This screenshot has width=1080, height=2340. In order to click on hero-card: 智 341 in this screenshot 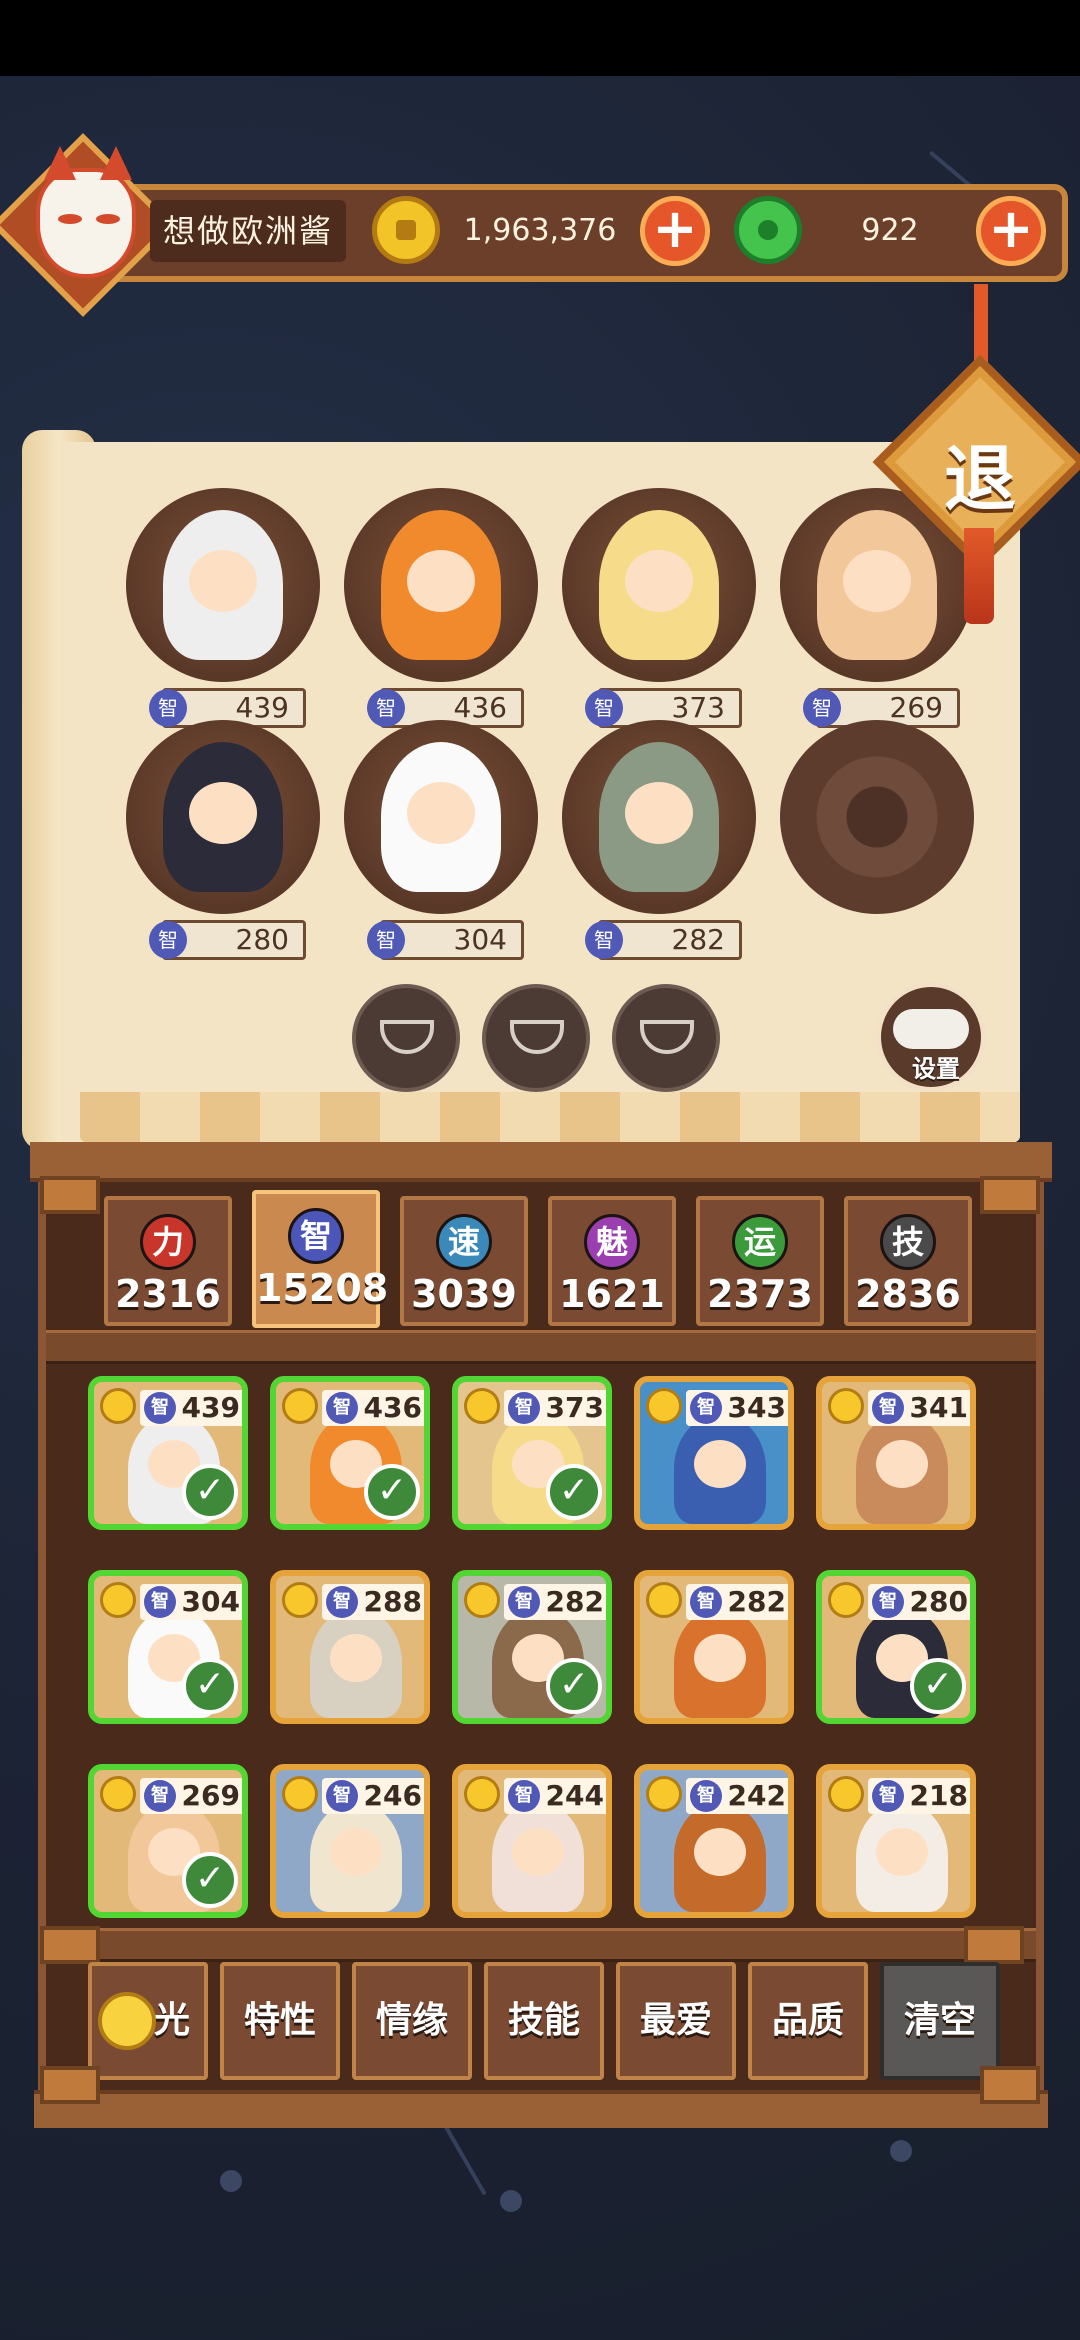, I will do `click(896, 1453)`.